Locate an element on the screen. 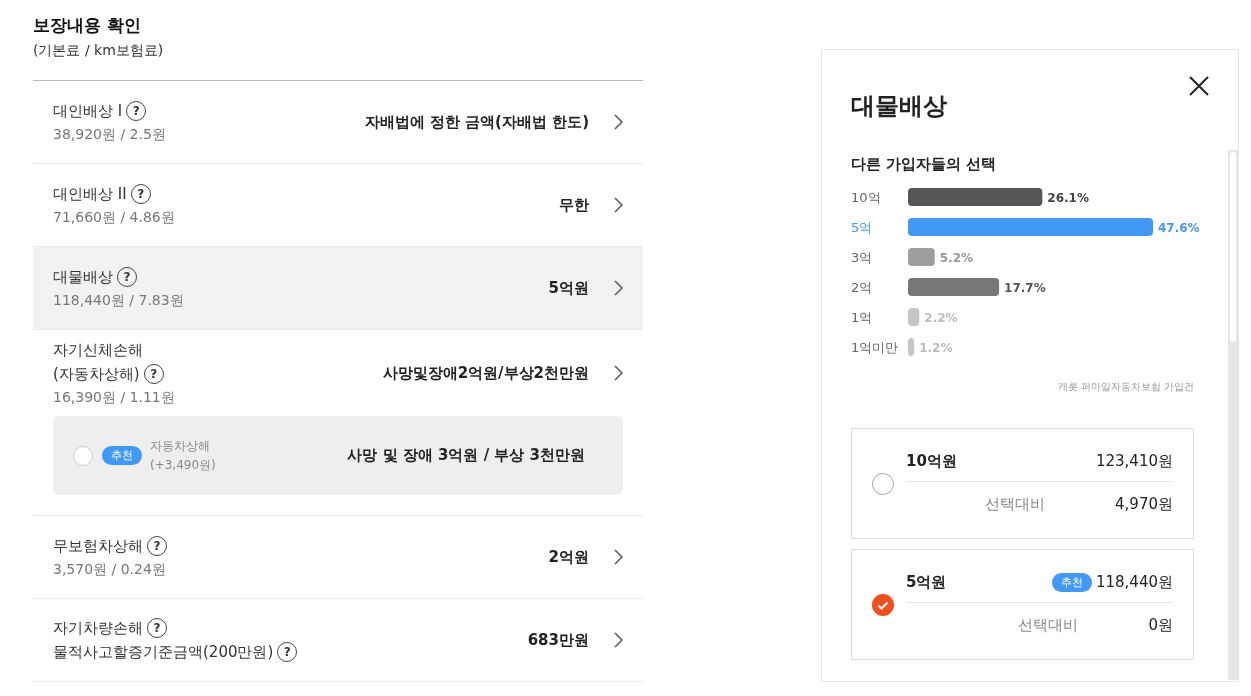  coverage-name: 물적사고할증기준금액(200만원) is located at coordinates (163, 652).